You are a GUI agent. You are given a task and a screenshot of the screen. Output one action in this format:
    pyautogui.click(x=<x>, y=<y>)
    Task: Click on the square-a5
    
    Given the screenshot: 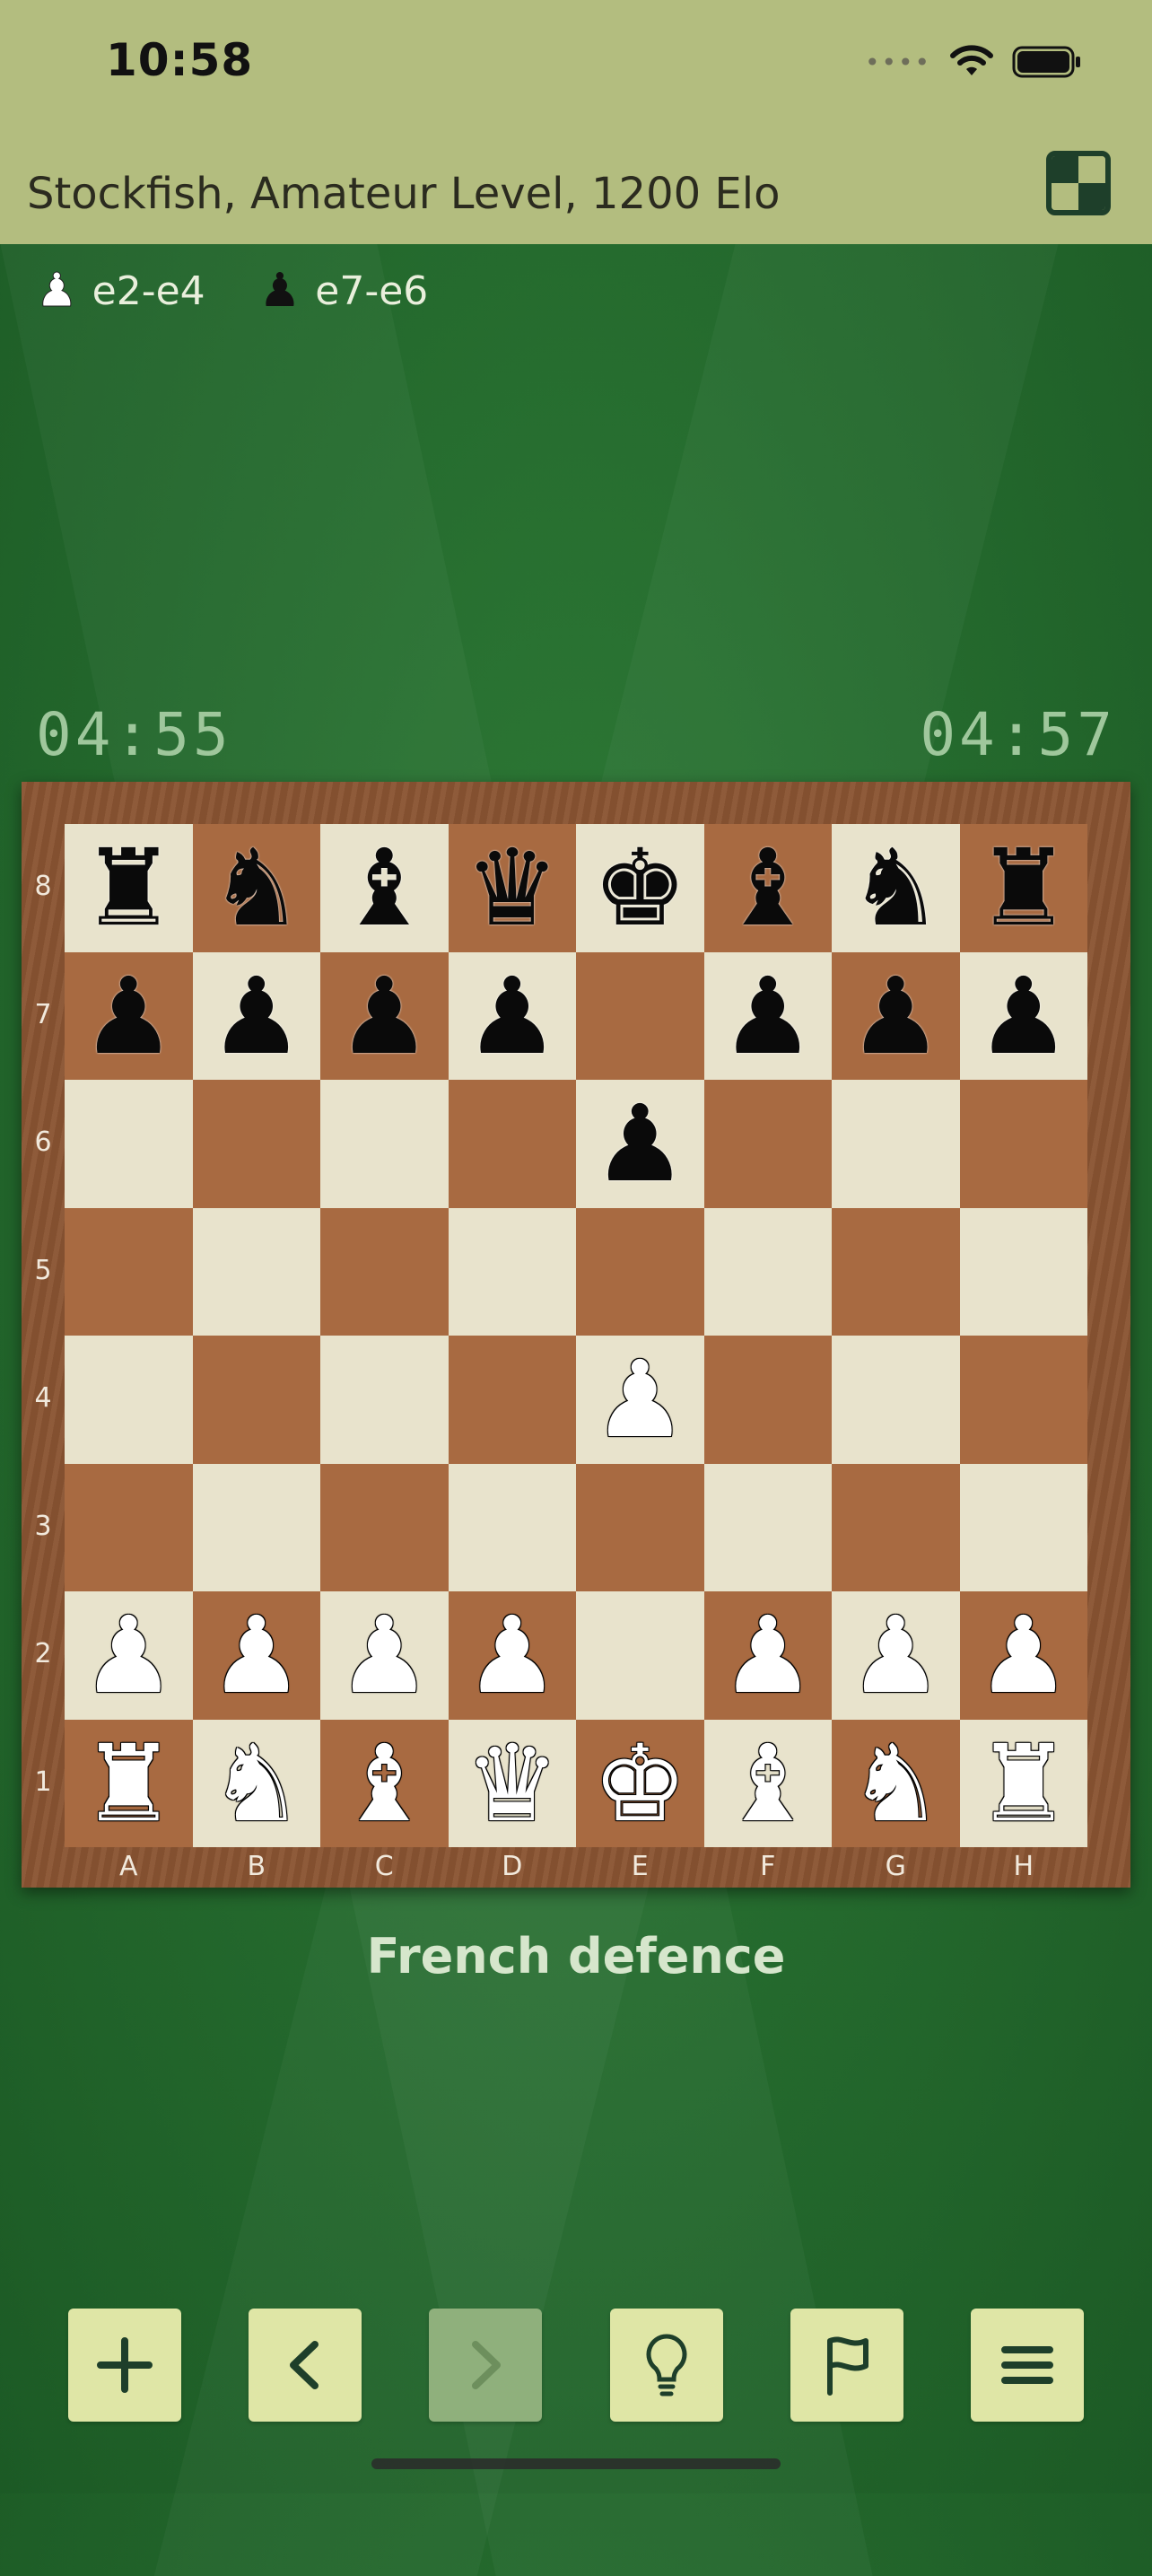 What is the action you would take?
    pyautogui.click(x=129, y=1271)
    